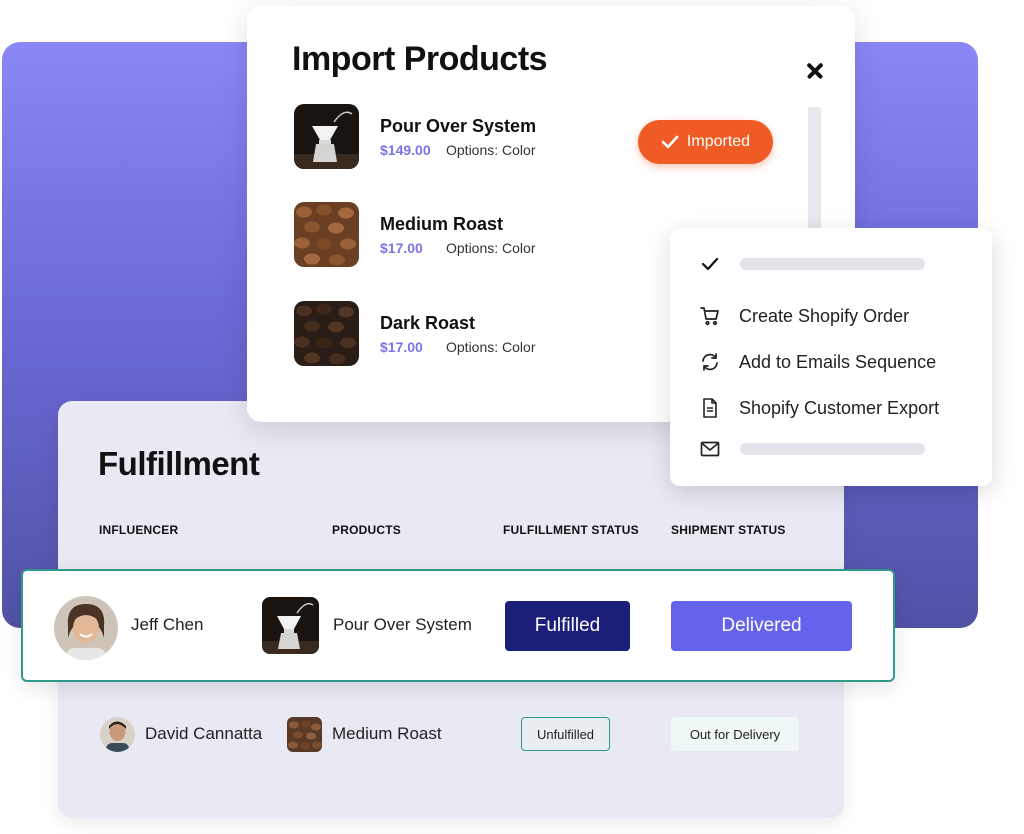  Describe the element at coordinates (710, 408) in the screenshot. I see `document-icon` at that location.